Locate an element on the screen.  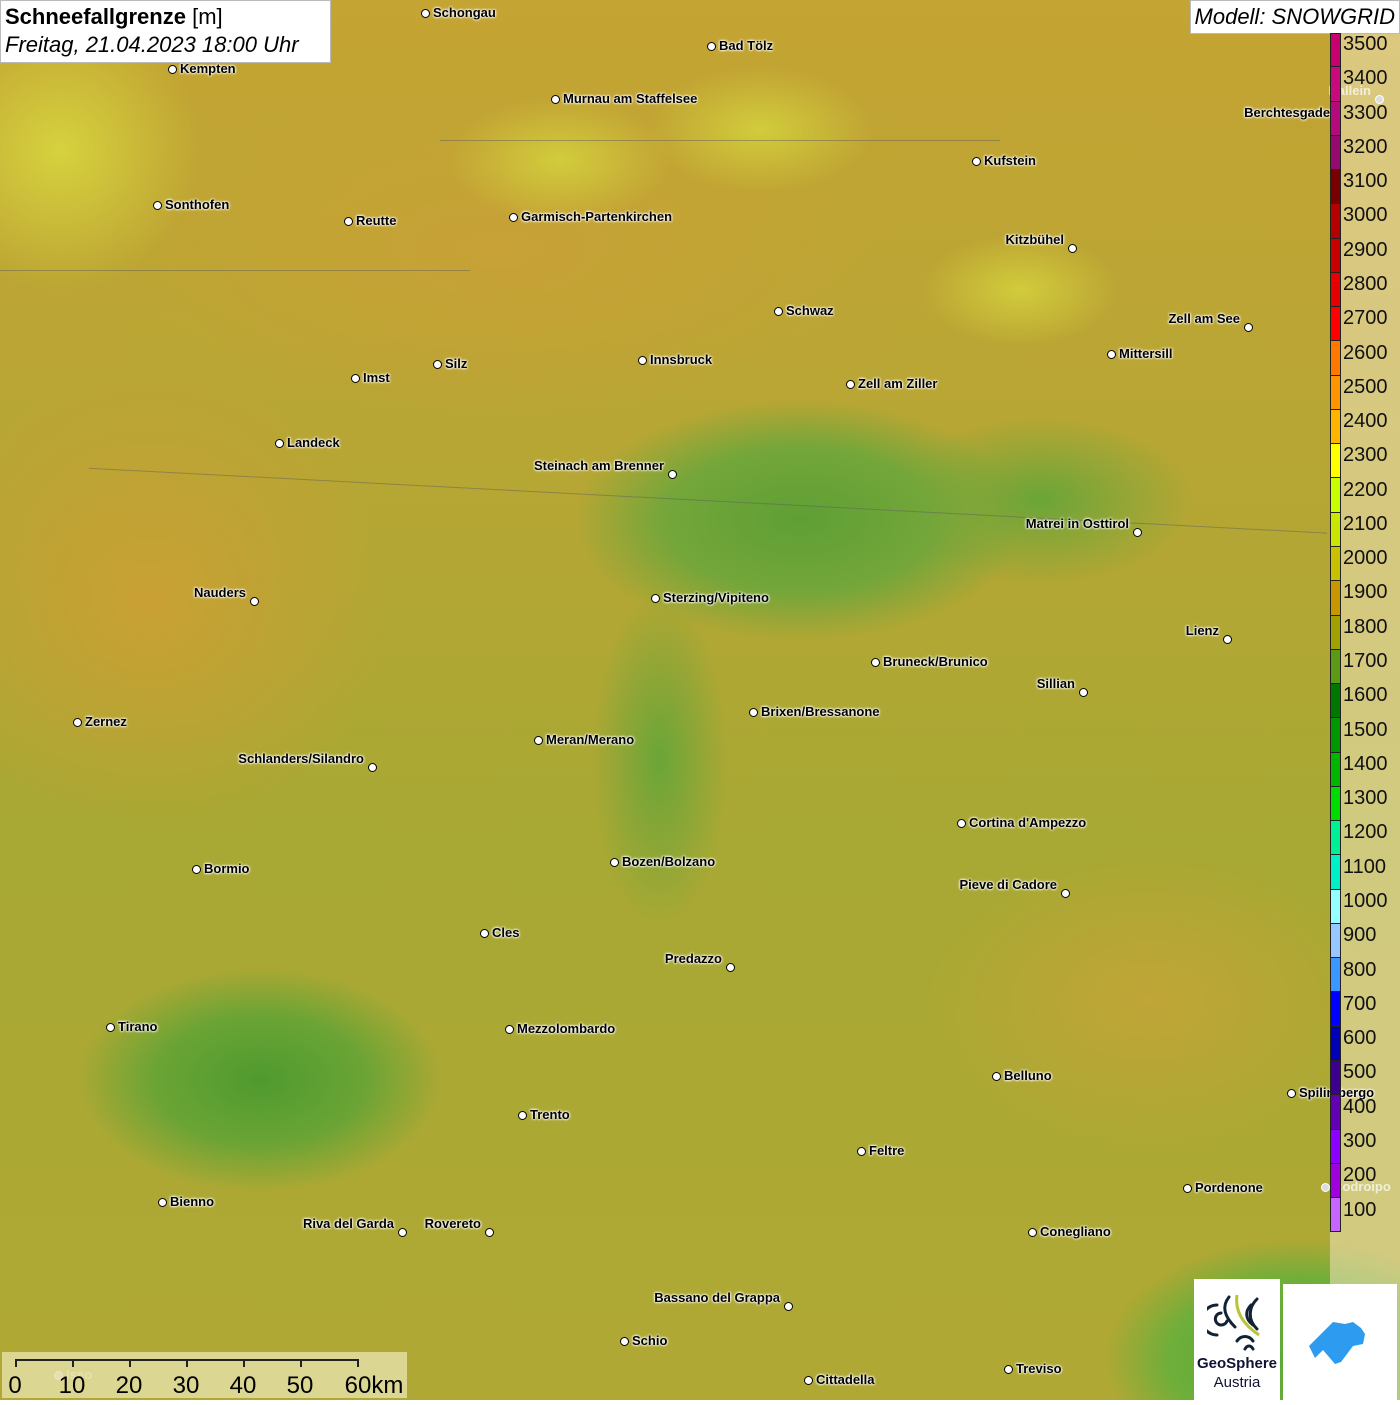
city-label: Garmisch-Partenkirchen is located at coordinates (591, 216).